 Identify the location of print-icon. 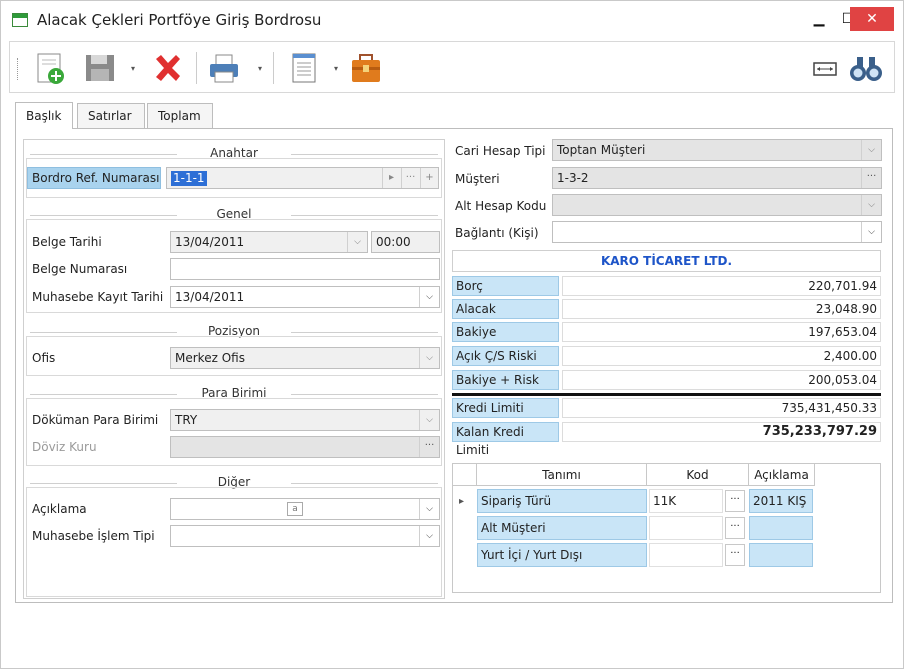
(224, 68).